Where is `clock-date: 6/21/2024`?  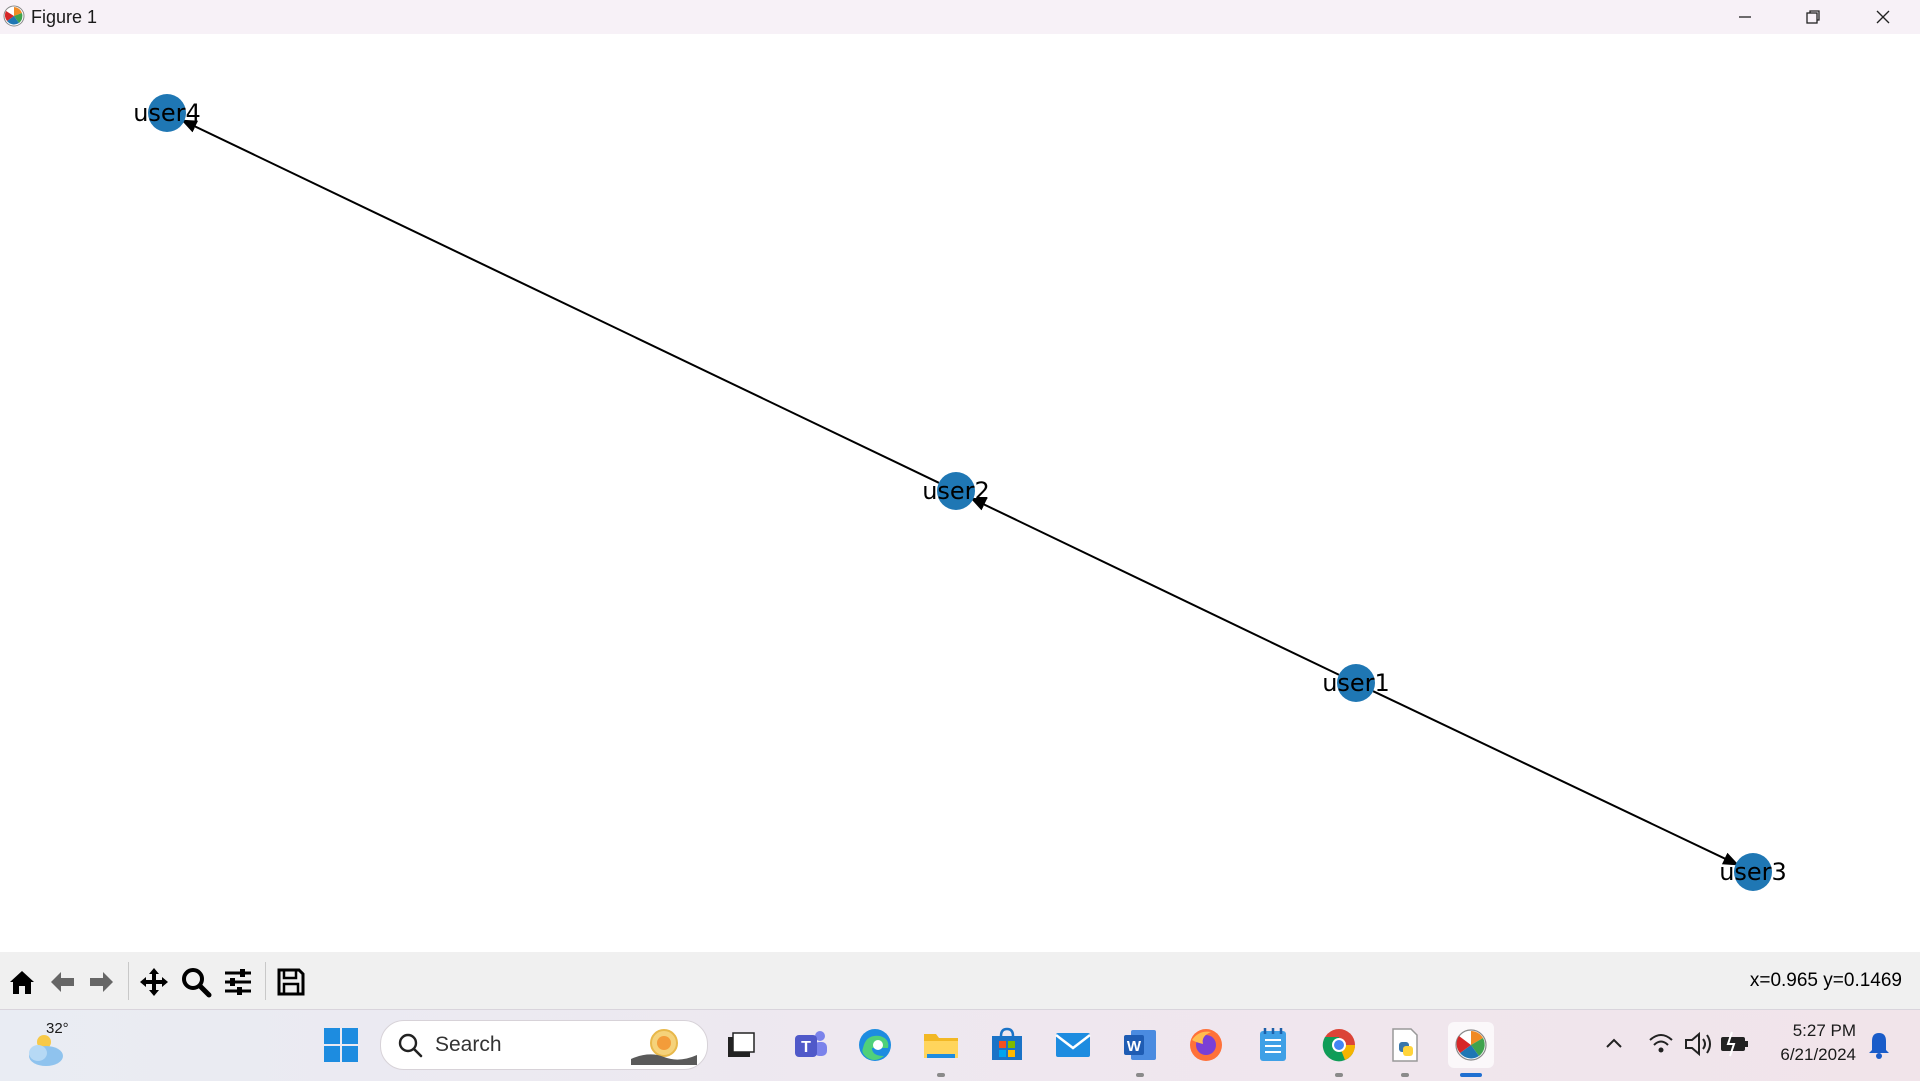 clock-date: 6/21/2024 is located at coordinates (1818, 1055).